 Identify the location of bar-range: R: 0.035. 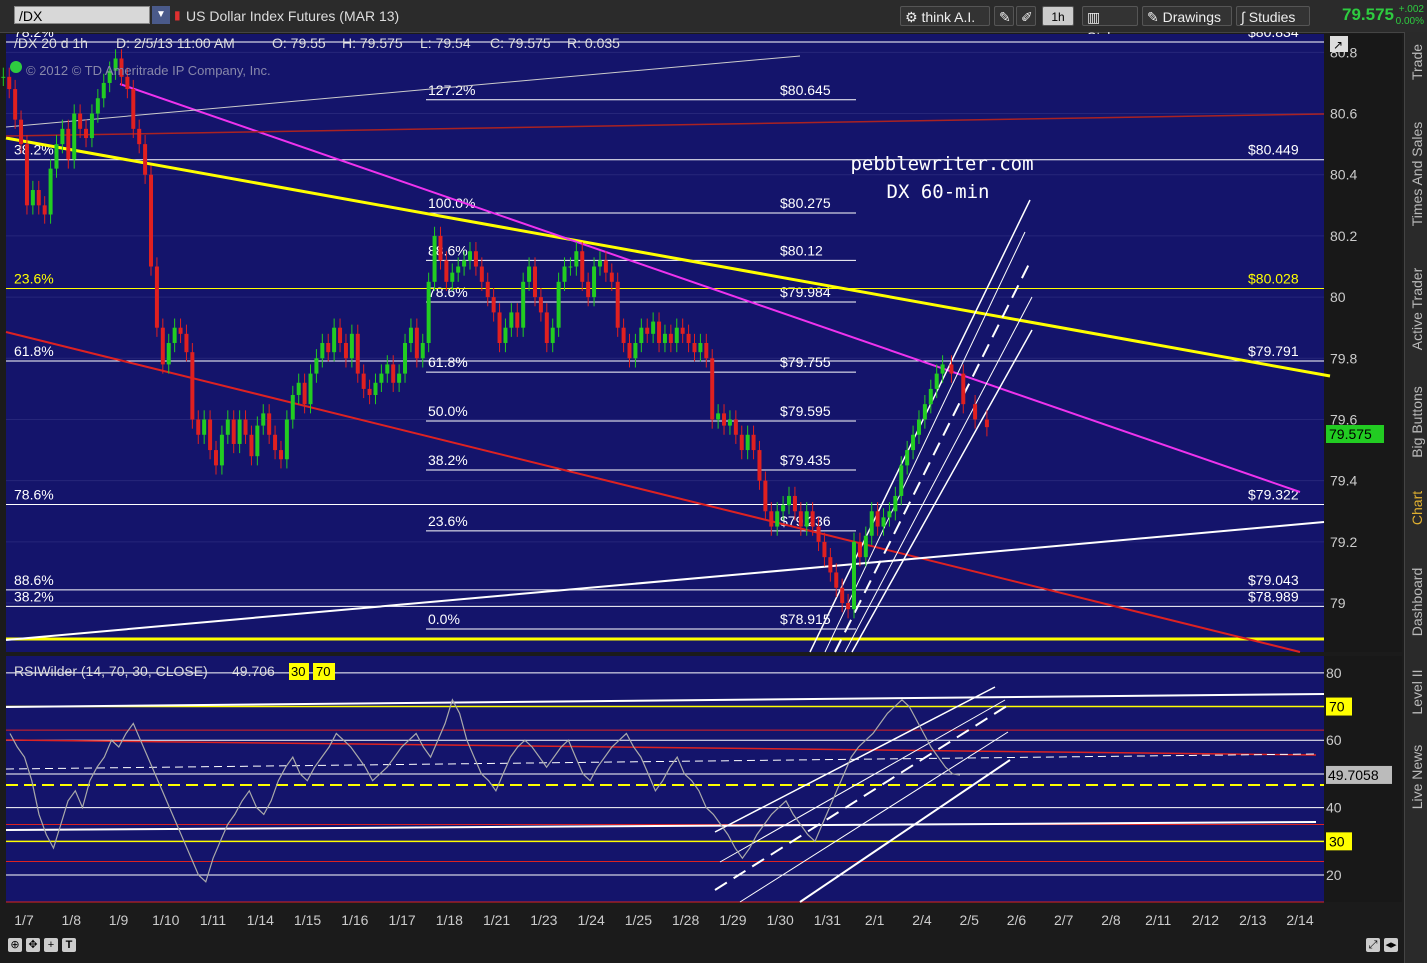
(593, 43).